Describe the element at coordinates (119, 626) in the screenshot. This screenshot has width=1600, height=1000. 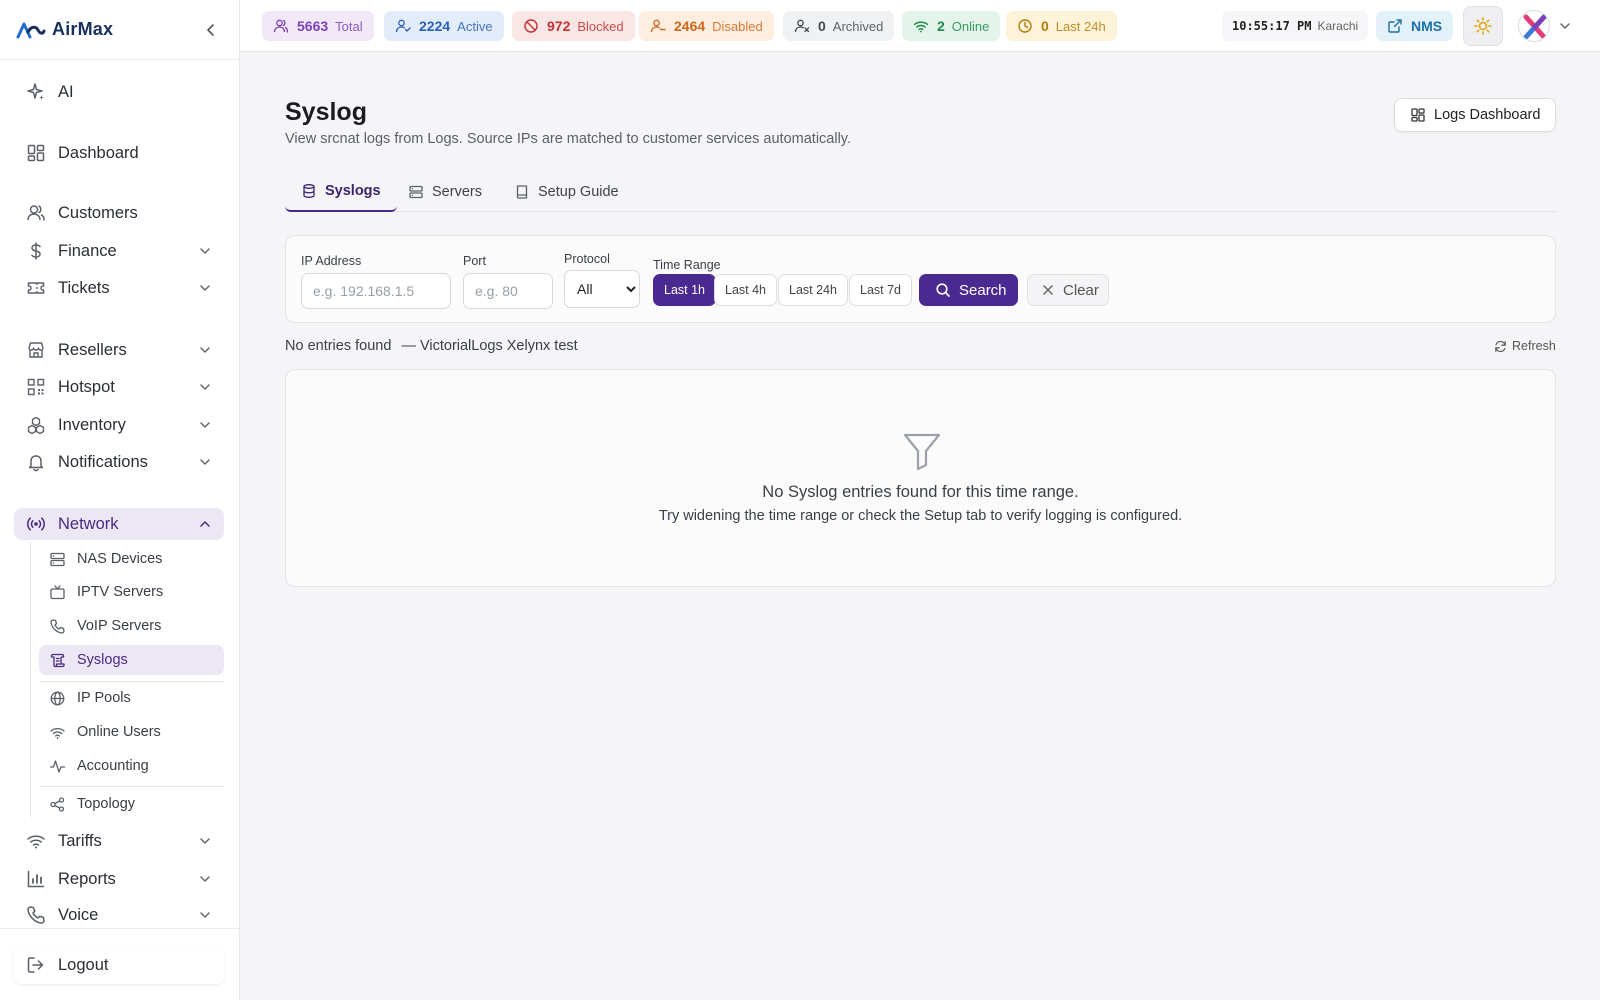
I see `sidebar-subitem-label: VoIP Servers` at that location.